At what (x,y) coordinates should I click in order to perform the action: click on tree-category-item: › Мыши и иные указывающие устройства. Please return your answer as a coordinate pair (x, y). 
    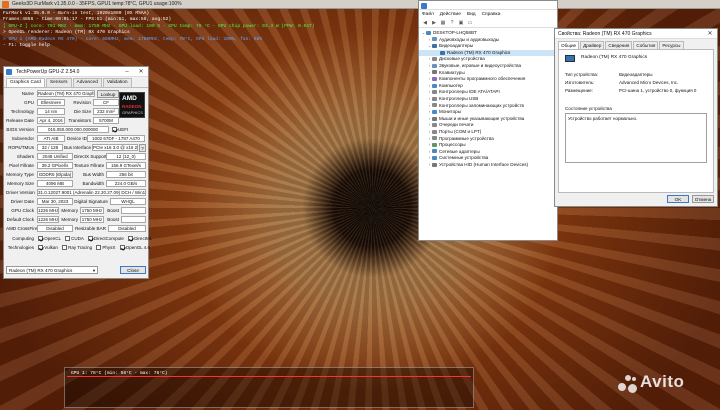
    Looking at the image, I should click on (488, 119).